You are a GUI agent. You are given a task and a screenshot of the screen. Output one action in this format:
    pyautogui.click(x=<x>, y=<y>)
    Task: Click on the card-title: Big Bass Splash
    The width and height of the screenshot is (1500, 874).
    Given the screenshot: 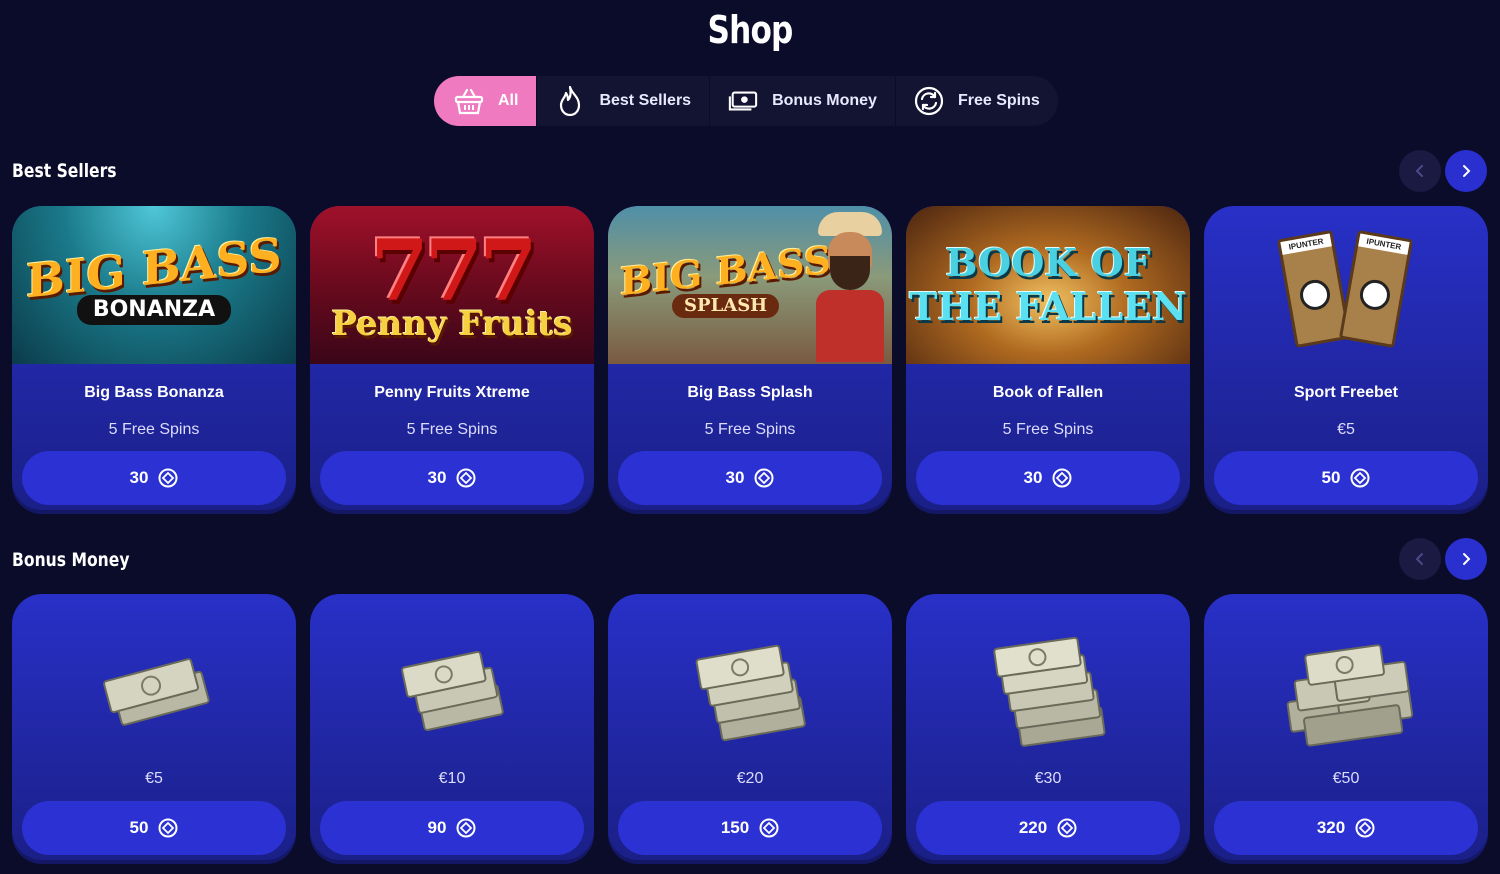 What is the action you would take?
    pyautogui.click(x=750, y=392)
    